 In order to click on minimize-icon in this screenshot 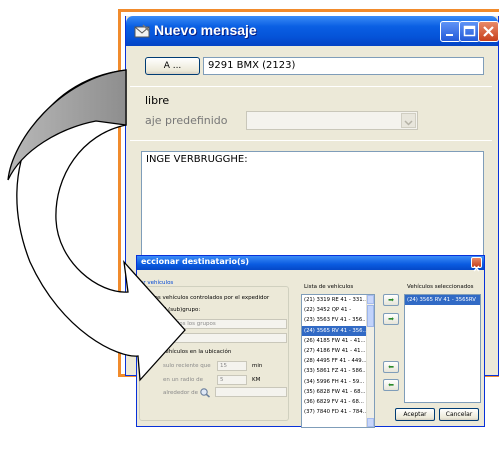, I will do `click(449, 35)`.